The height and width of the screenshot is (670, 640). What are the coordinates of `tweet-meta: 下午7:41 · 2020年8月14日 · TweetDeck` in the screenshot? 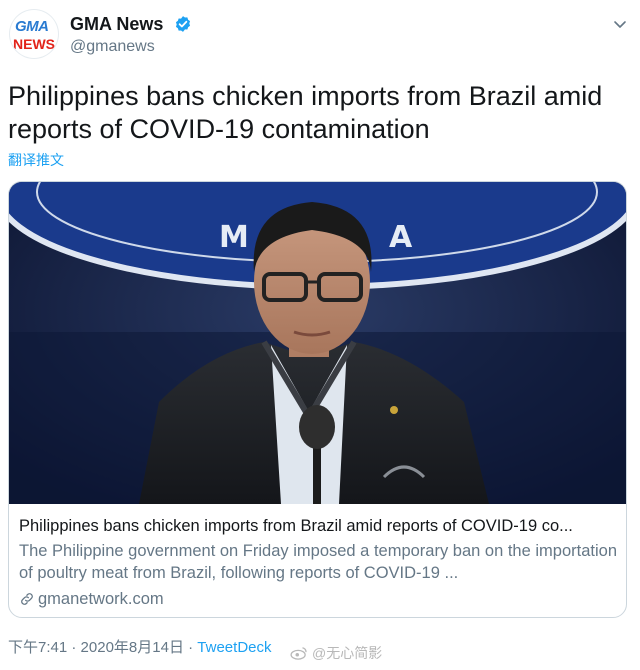 It's located at (140, 646).